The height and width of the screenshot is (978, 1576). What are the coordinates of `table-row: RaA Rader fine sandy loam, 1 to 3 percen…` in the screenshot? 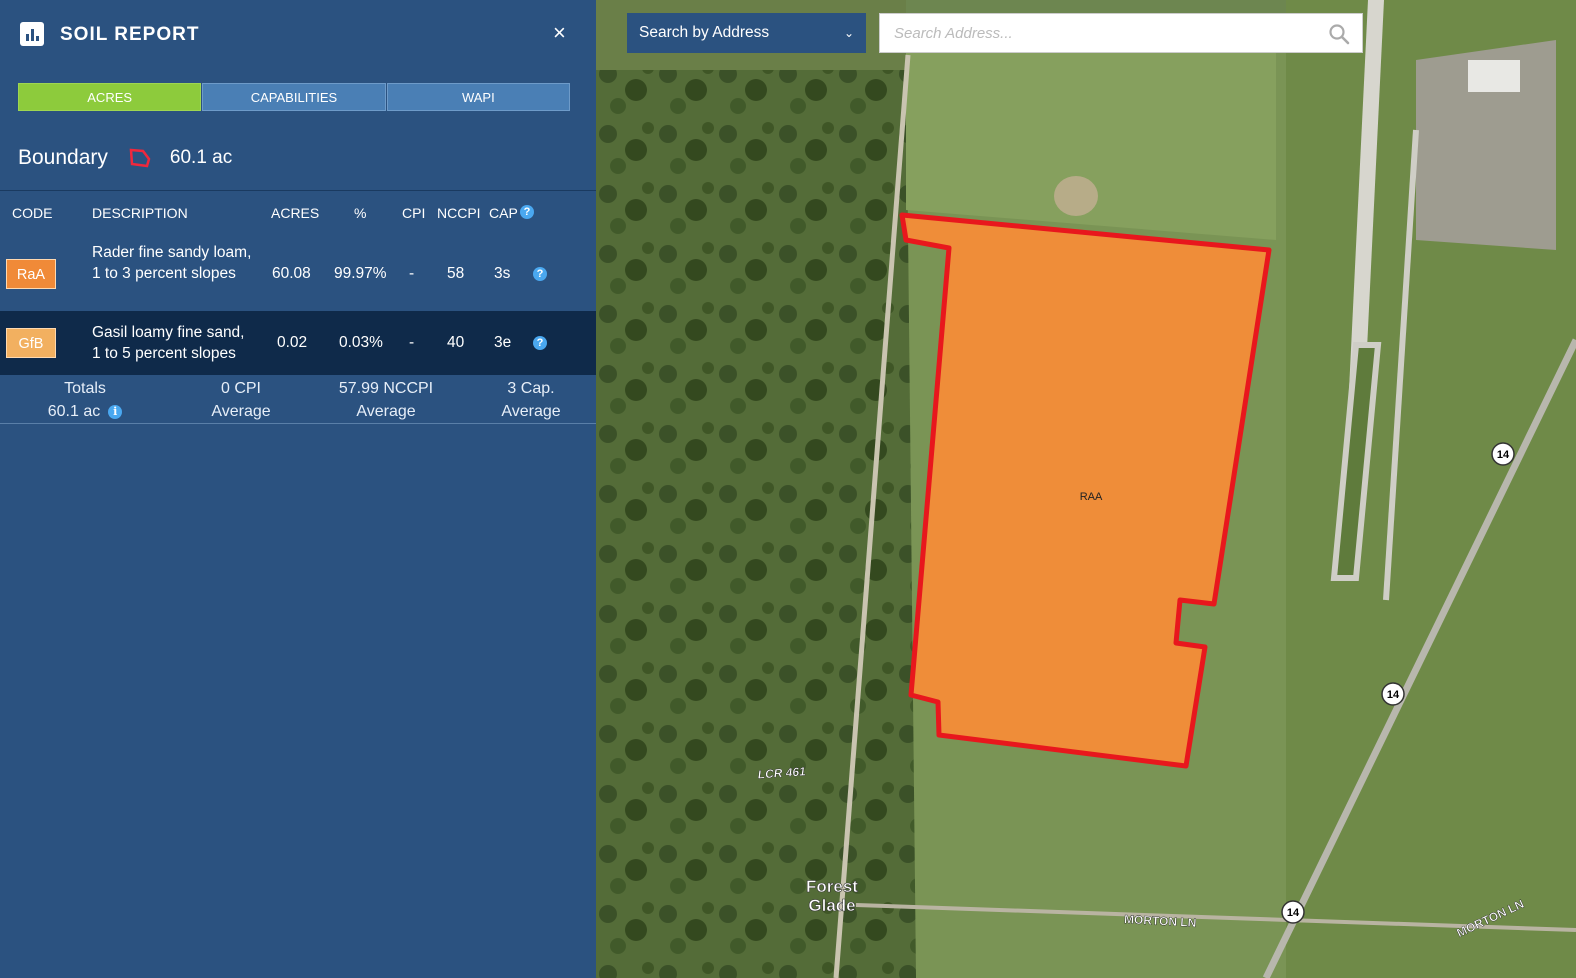 It's located at (298, 275).